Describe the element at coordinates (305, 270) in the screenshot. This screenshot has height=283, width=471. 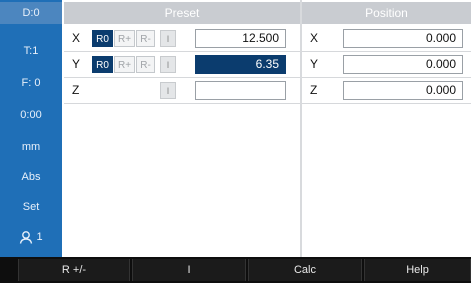
I see `calc-softkey: Calc` at that location.